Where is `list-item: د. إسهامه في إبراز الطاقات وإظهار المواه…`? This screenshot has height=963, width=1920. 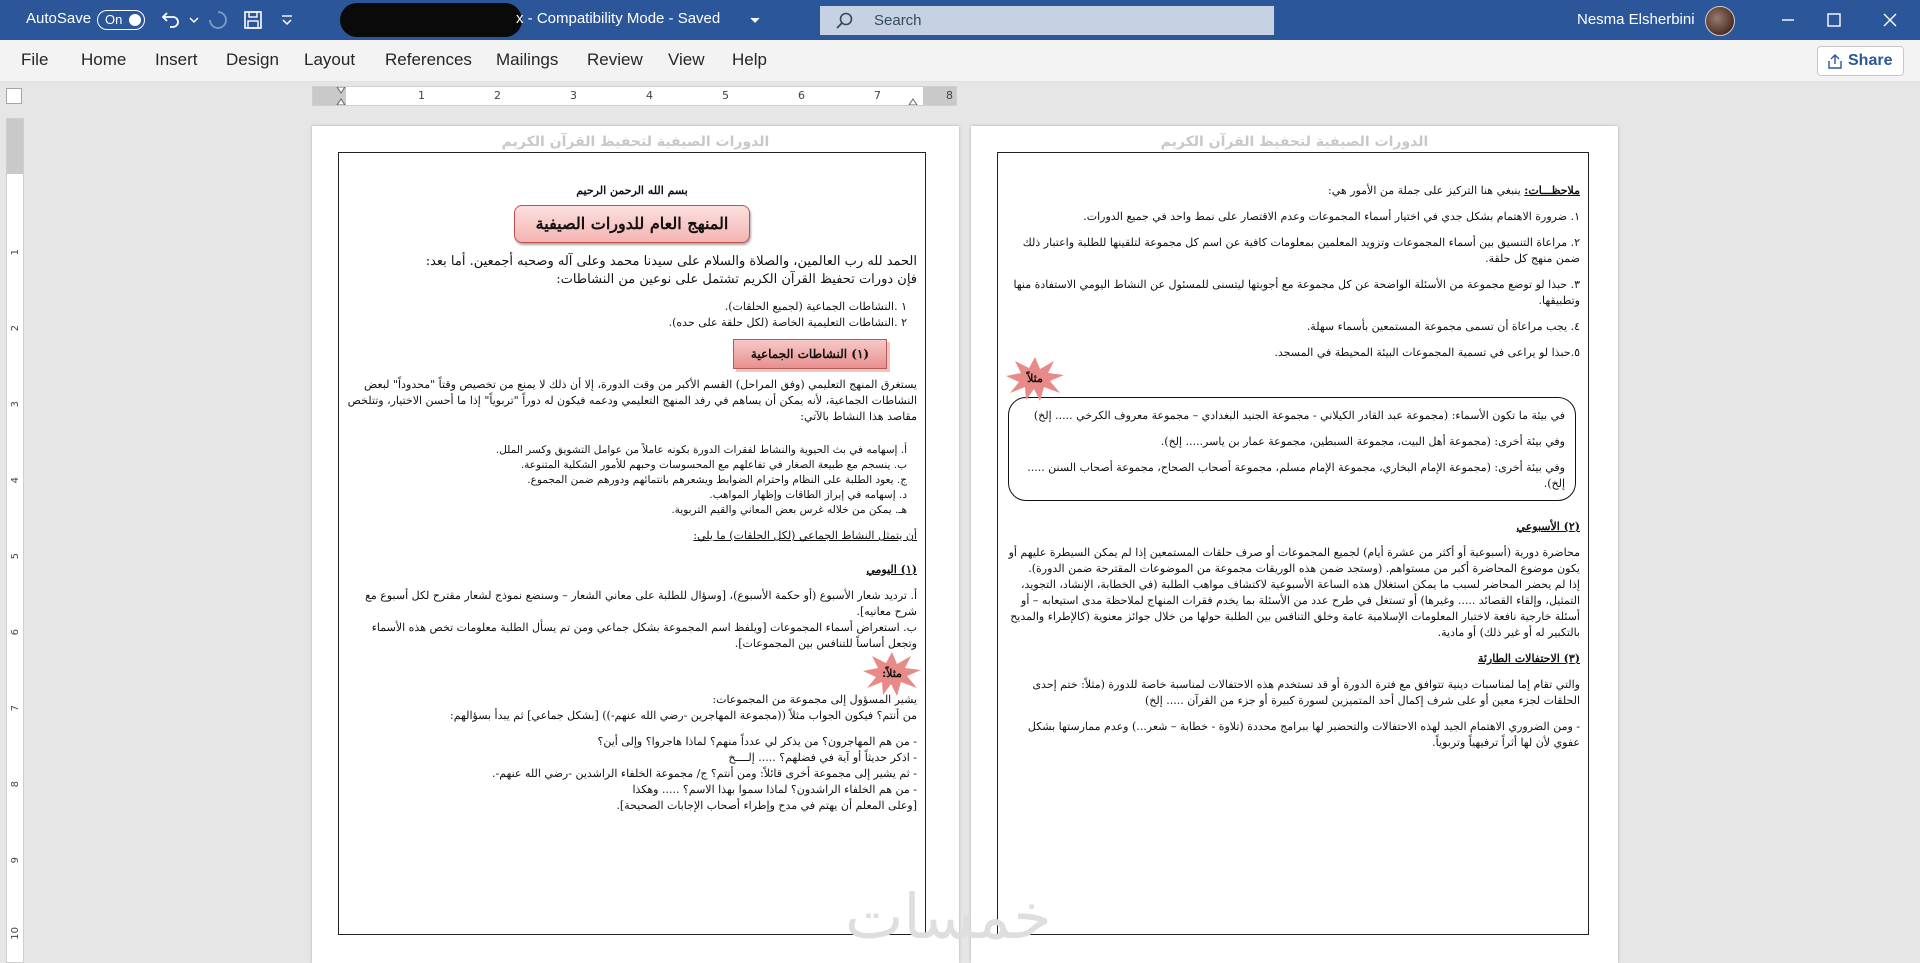
list-item: د. إسهامه في إبراز الطاقات وإظهار المواه… is located at coordinates (808, 495).